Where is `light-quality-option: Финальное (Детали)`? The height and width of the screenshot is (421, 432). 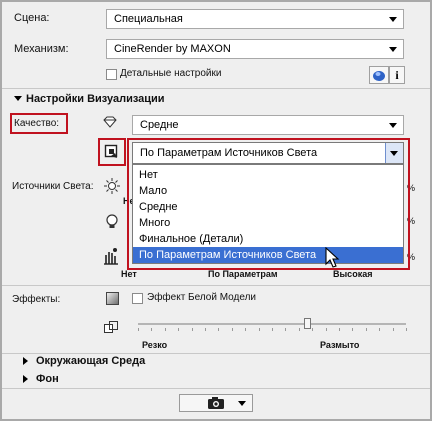 light-quality-option: Финальное (Детали) is located at coordinates (268, 239).